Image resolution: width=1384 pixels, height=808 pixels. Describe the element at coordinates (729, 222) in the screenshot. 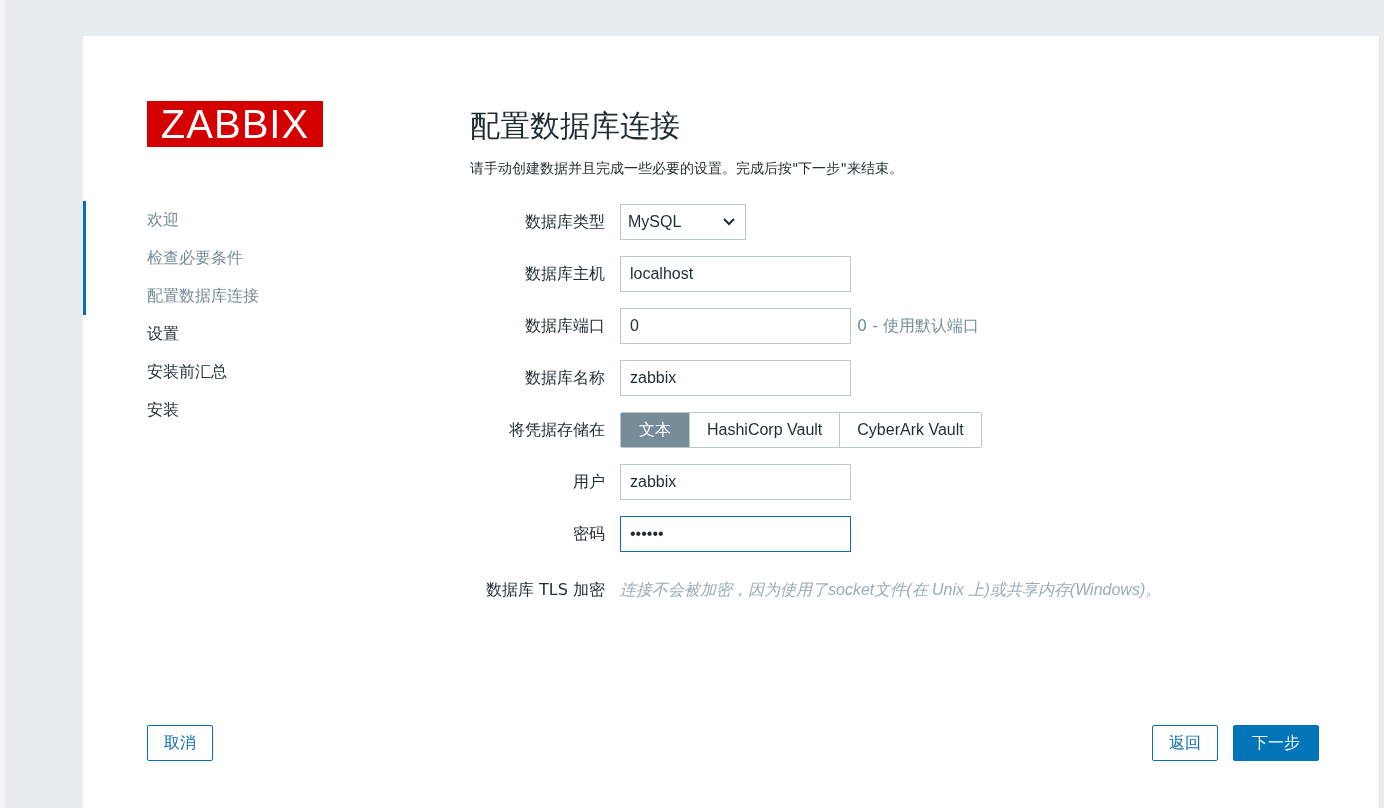

I see `chevron-down-icon` at that location.